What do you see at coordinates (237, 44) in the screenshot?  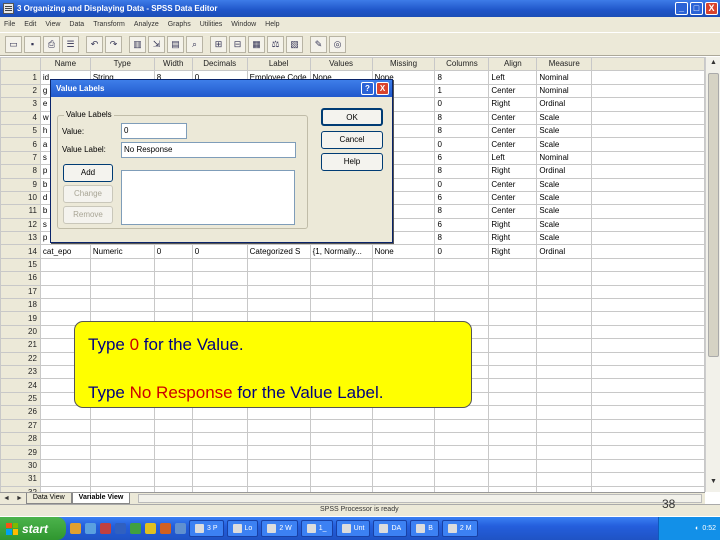 I see `insert-variable-icon: ⊟` at bounding box center [237, 44].